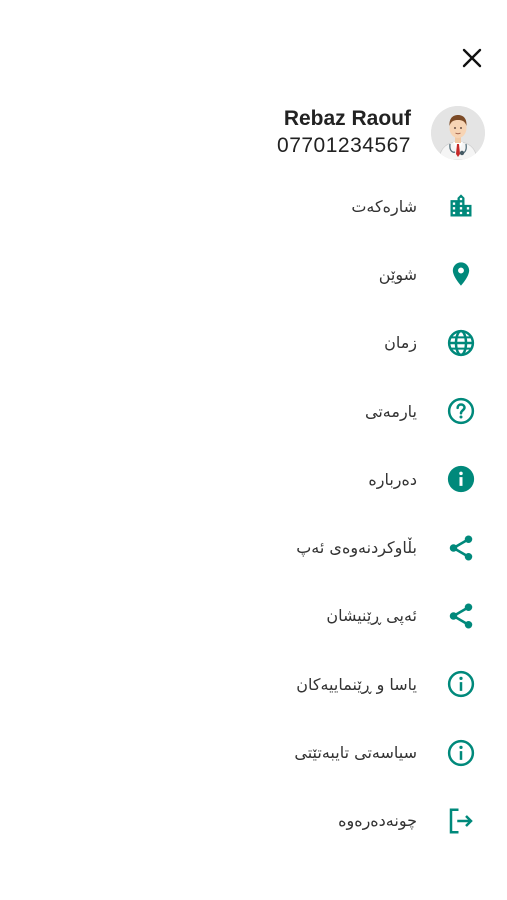 The width and height of the screenshot is (507, 900). I want to click on profile-phone: 07701234567, so click(344, 145).